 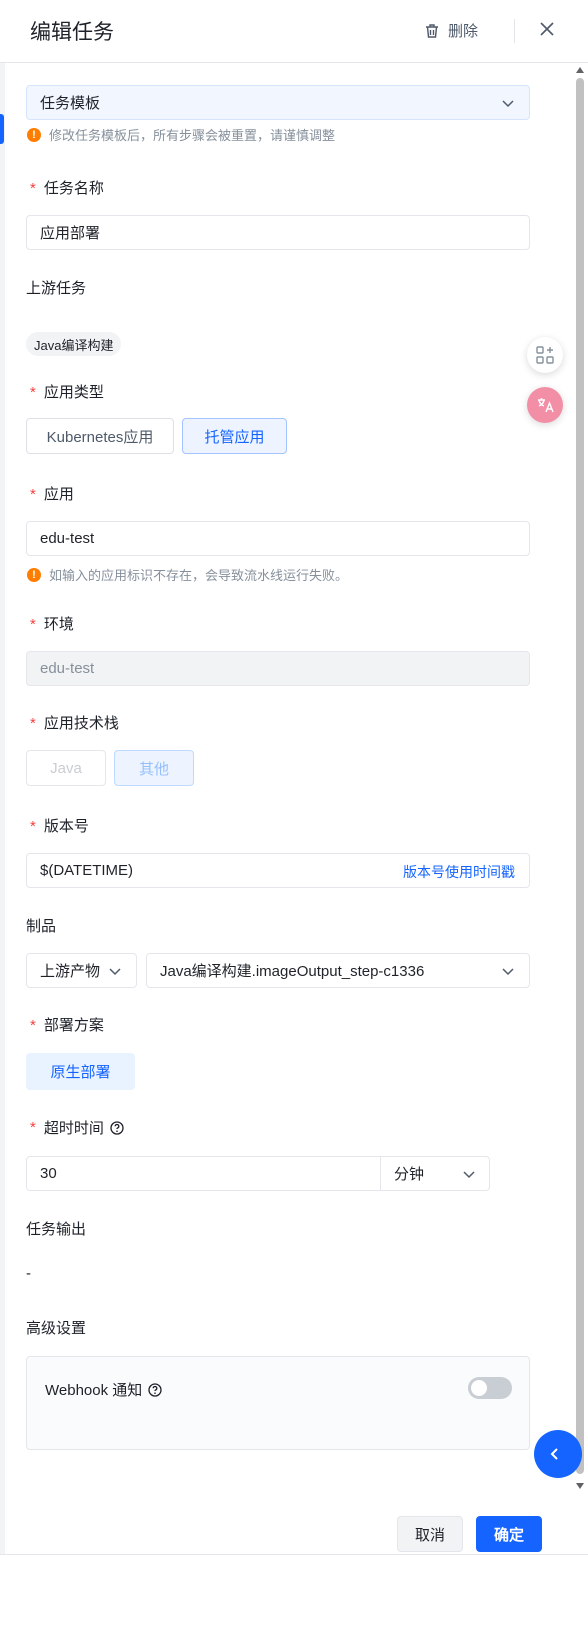 I want to click on timeout-input: 30 分钟, so click(x=258, y=1173).